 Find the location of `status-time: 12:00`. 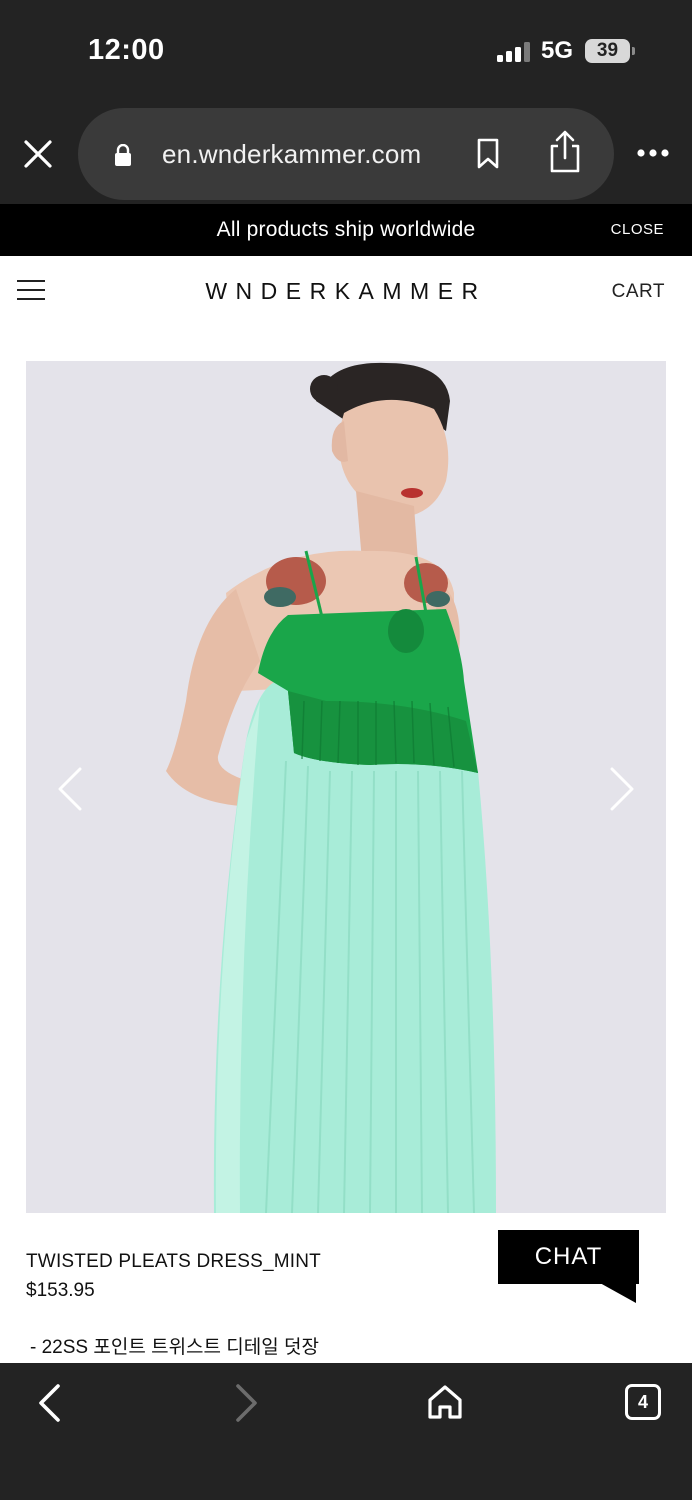

status-time: 12:00 is located at coordinates (126, 50).